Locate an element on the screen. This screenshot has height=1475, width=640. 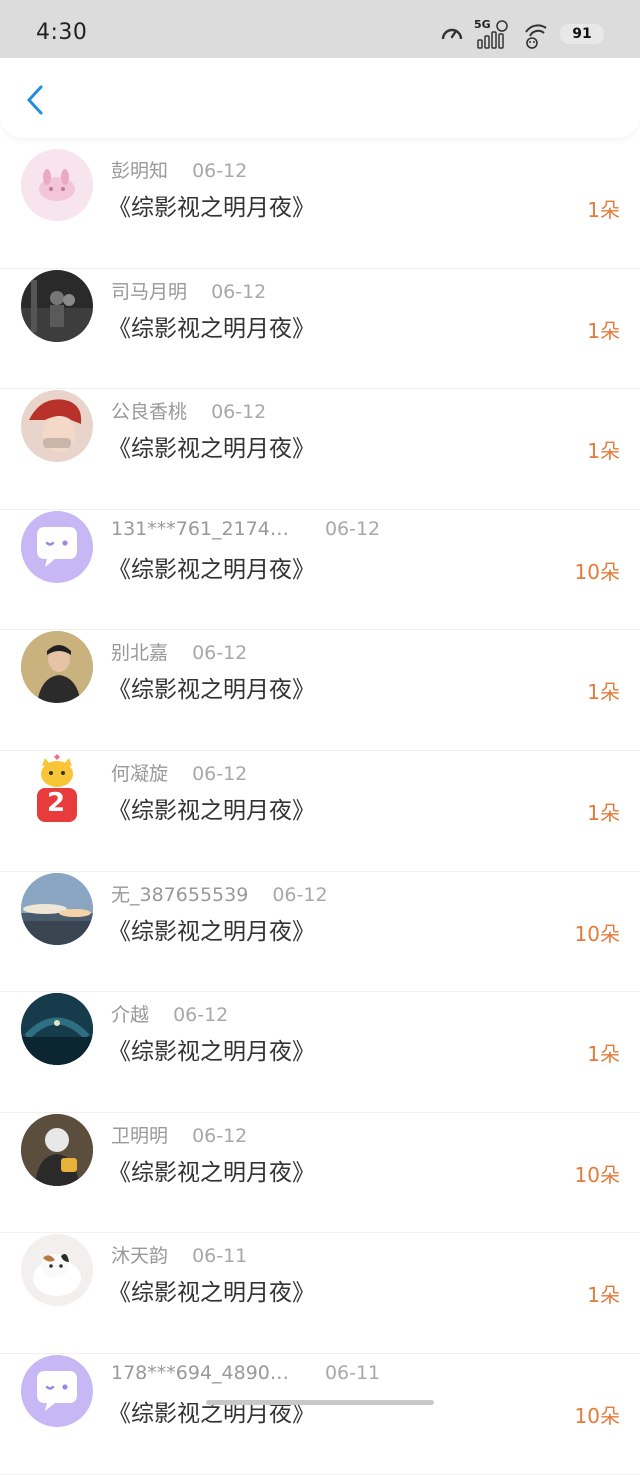
username: 介越 is located at coordinates (130, 1015).